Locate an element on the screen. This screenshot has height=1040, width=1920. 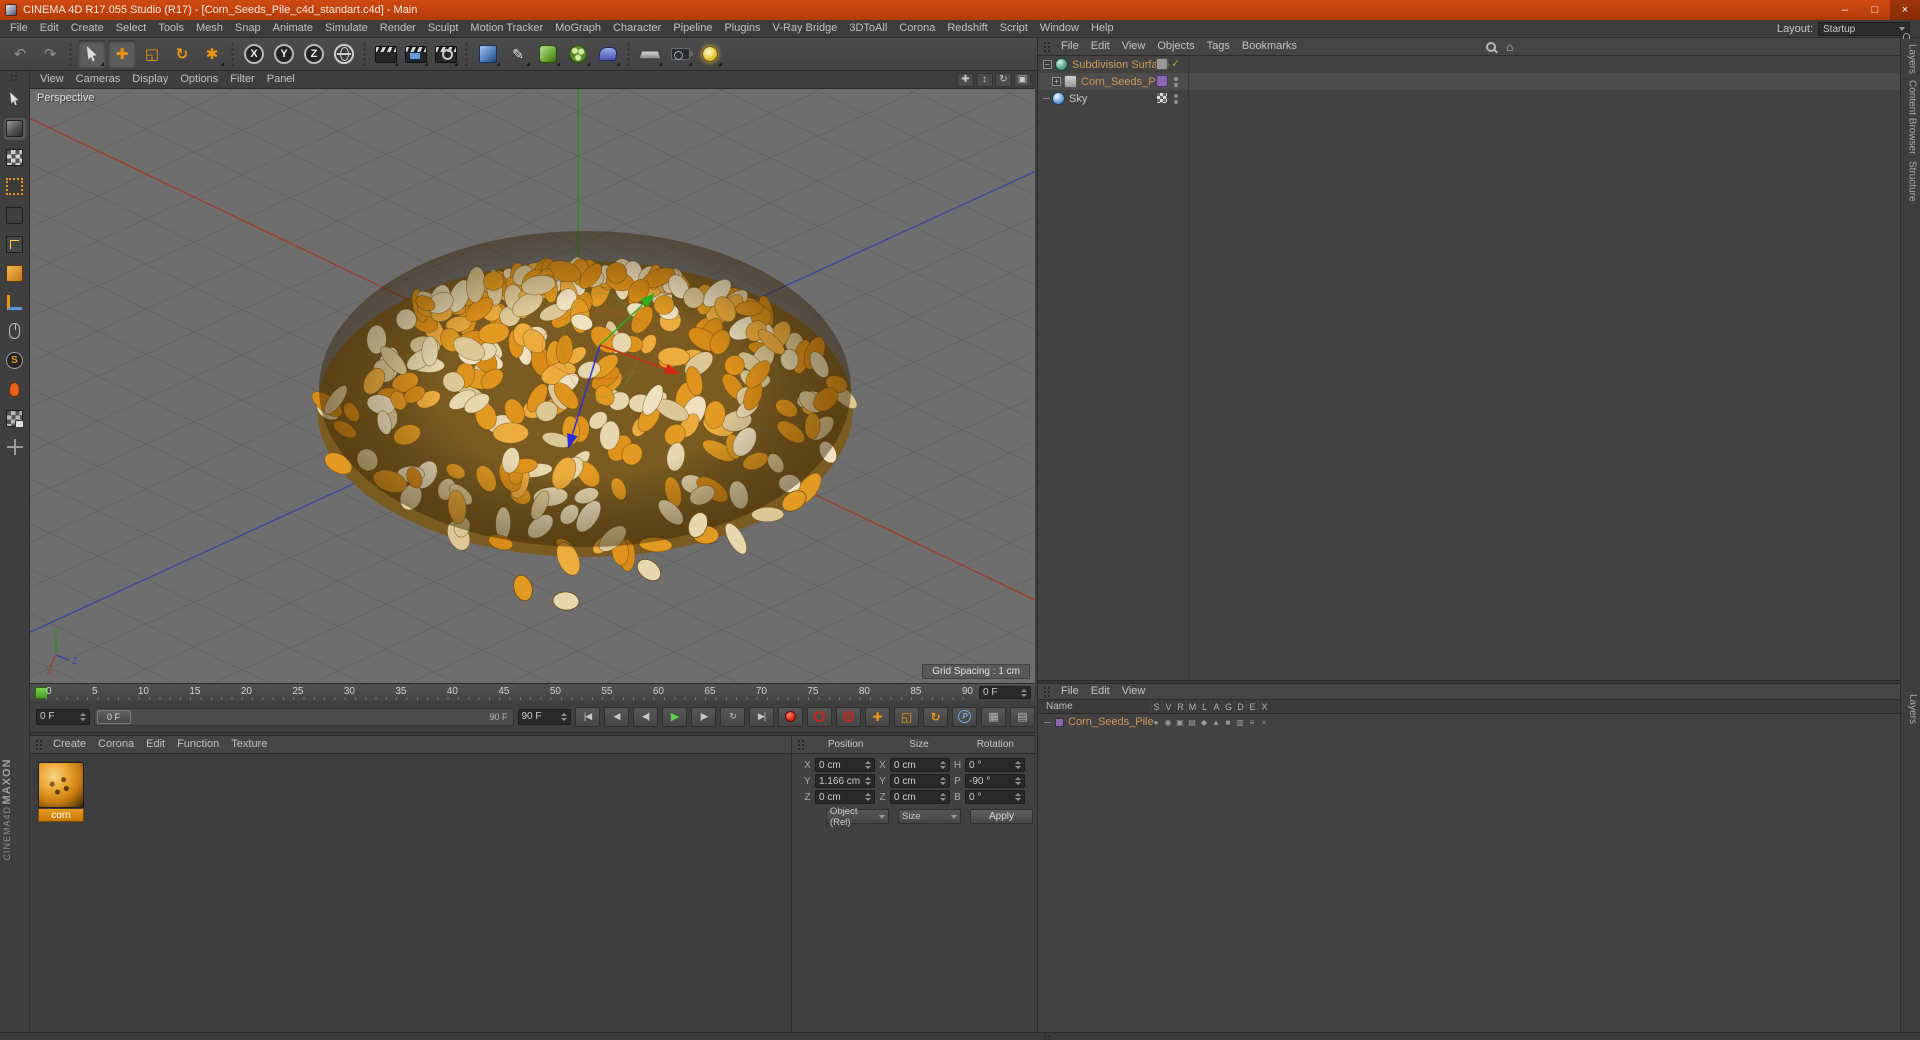
previous-key-button: ◀ is located at coordinates (616, 716).